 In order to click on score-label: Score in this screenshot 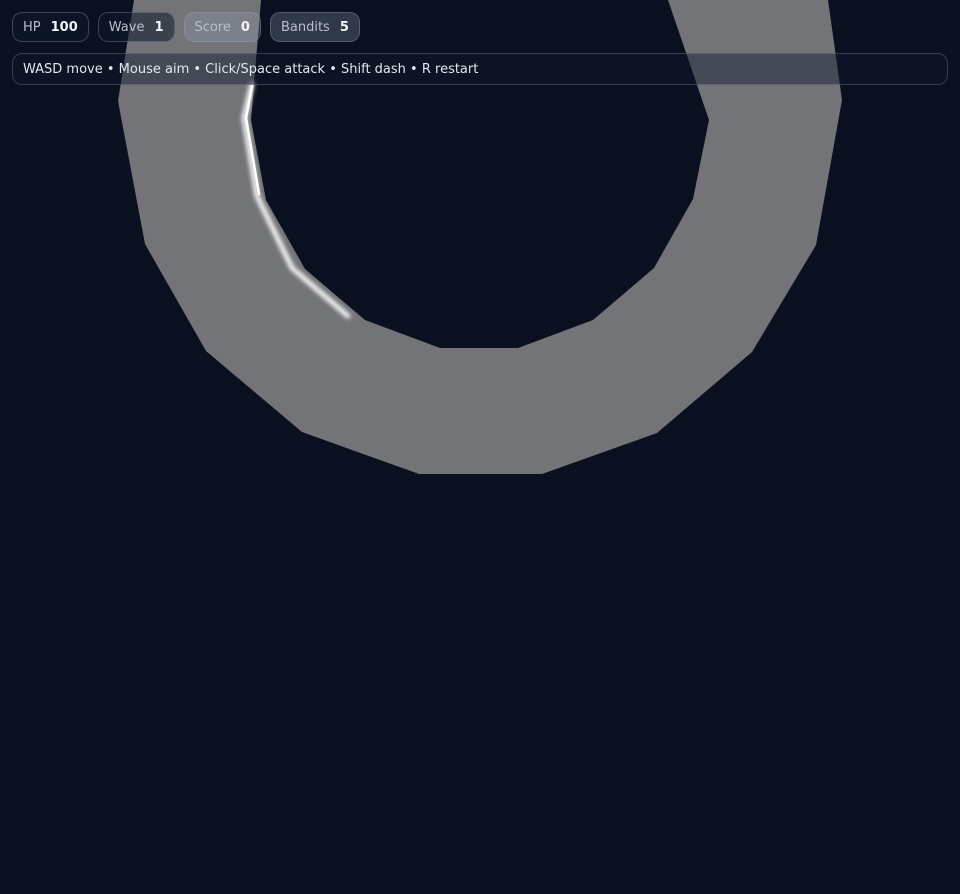, I will do `click(212, 27)`.